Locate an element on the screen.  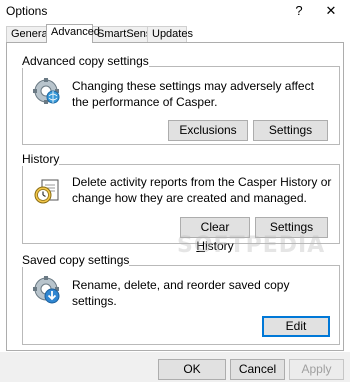
dialog-footer: OK Cancel Apply is located at coordinates (175, 367).